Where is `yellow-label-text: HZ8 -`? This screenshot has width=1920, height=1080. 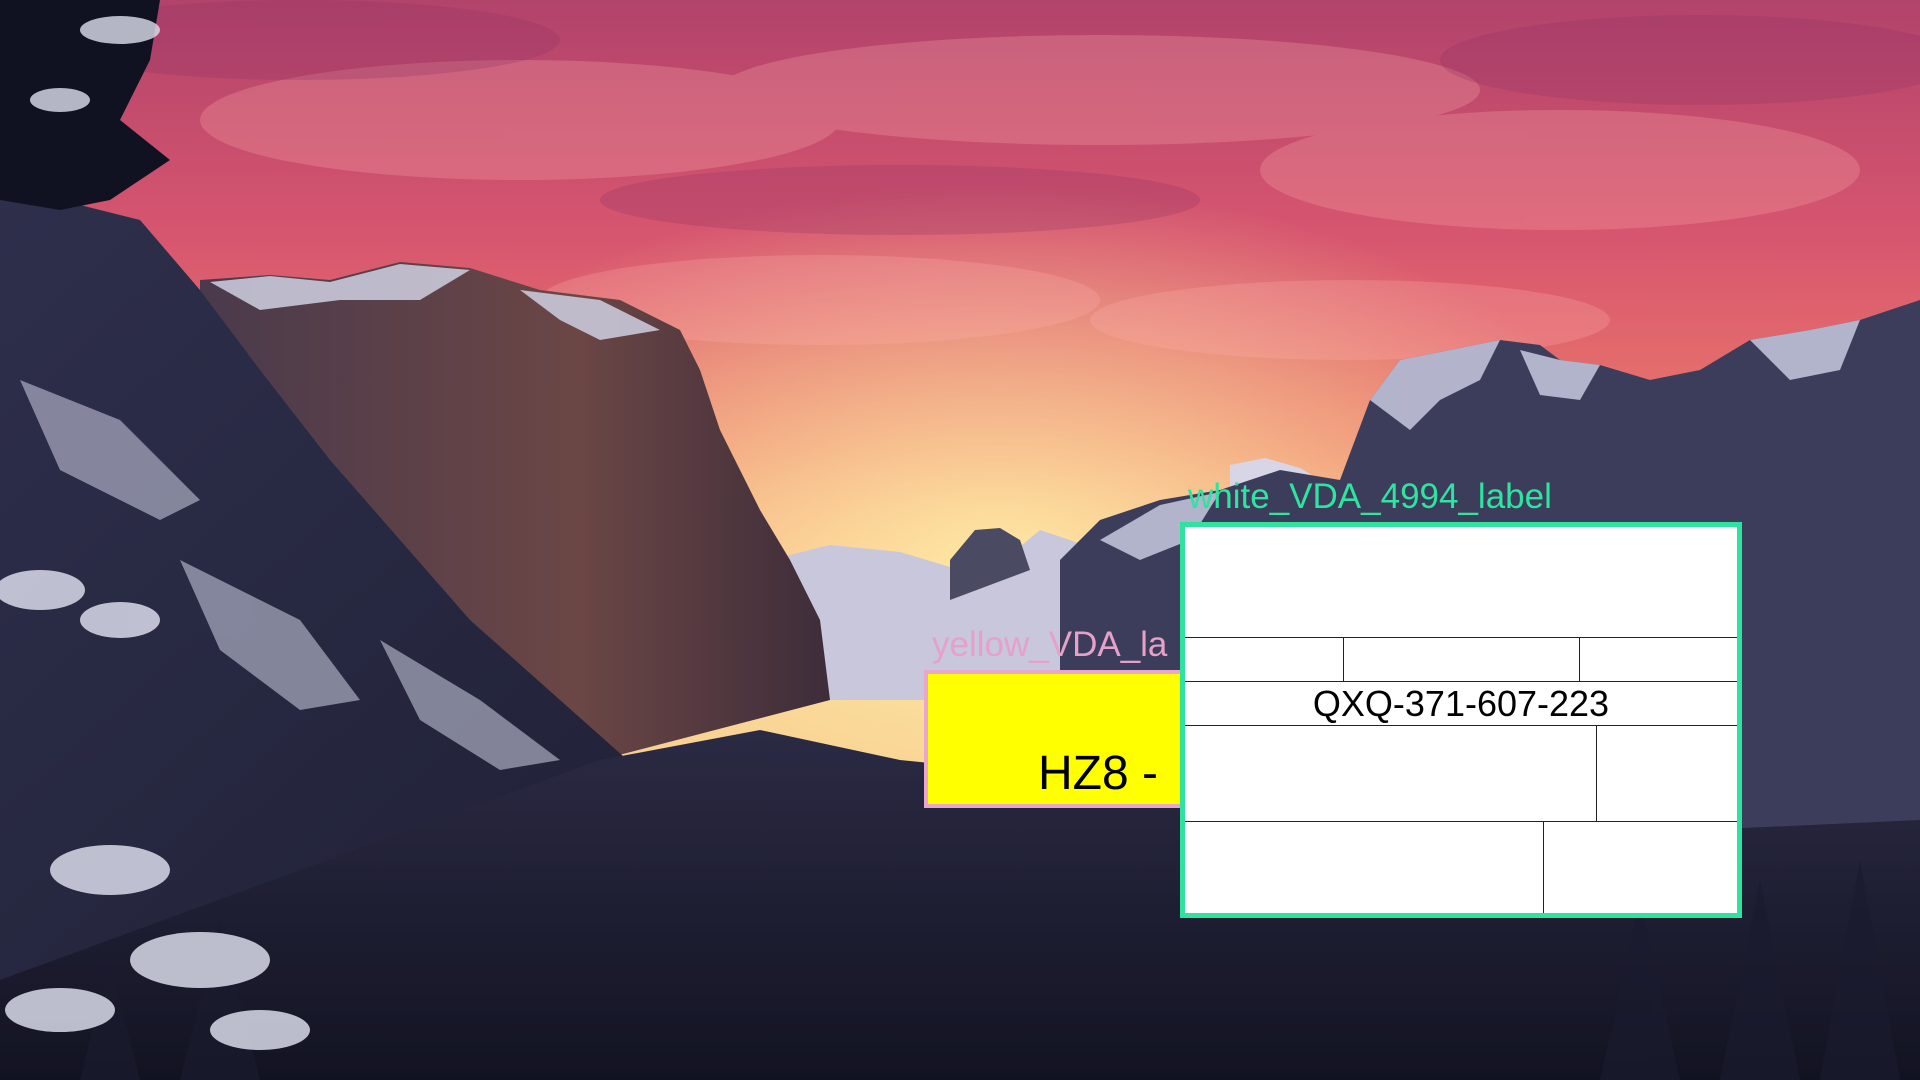
yellow-label-text: HZ8 - is located at coordinates (1098, 773).